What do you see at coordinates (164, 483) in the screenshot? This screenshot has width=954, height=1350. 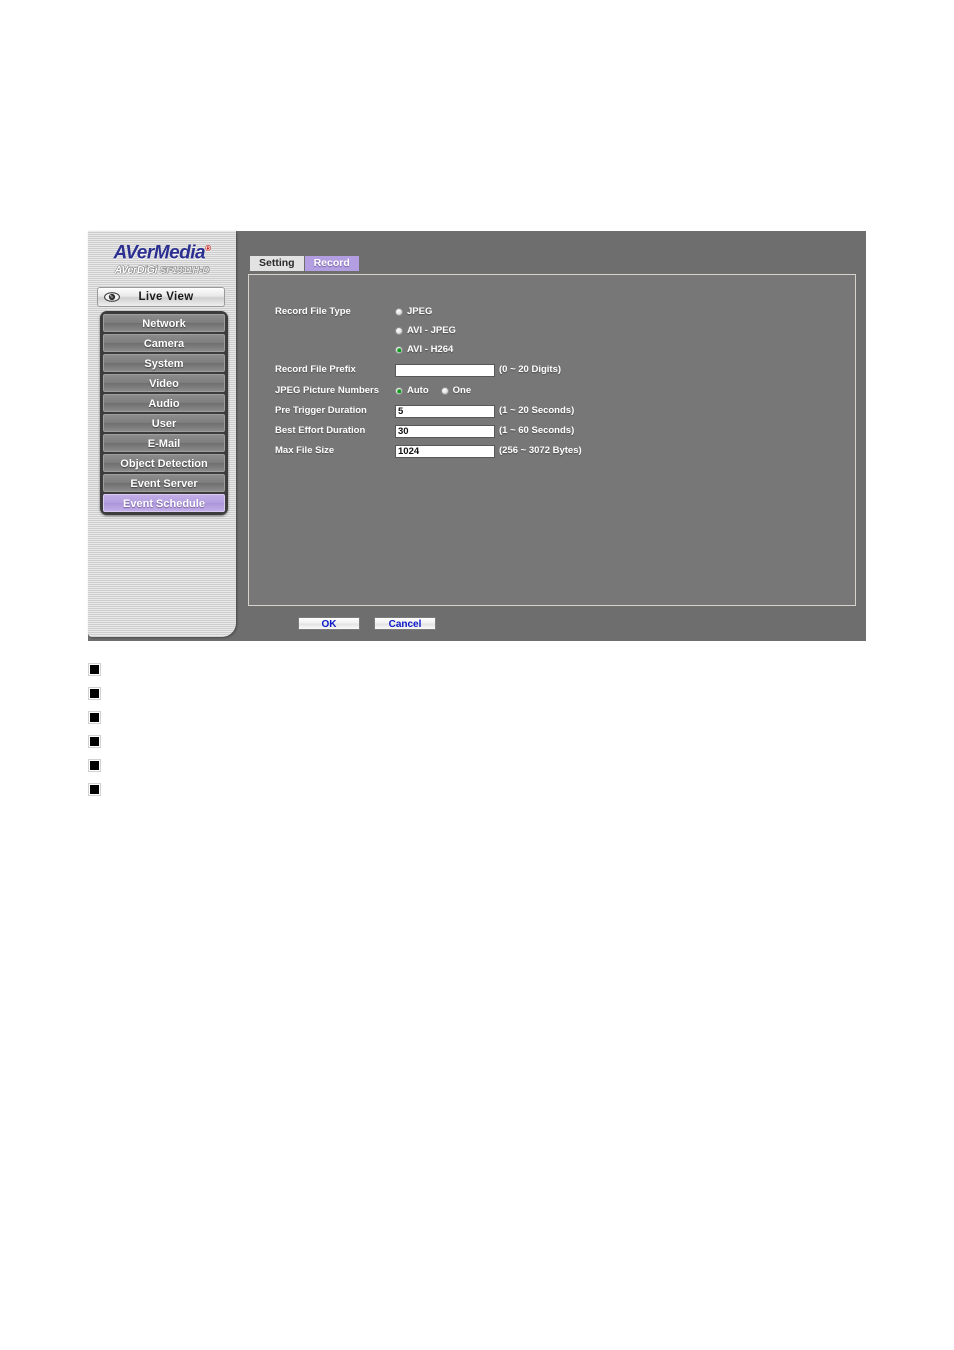 I see `sidebar-item-event-server: Event Server` at bounding box center [164, 483].